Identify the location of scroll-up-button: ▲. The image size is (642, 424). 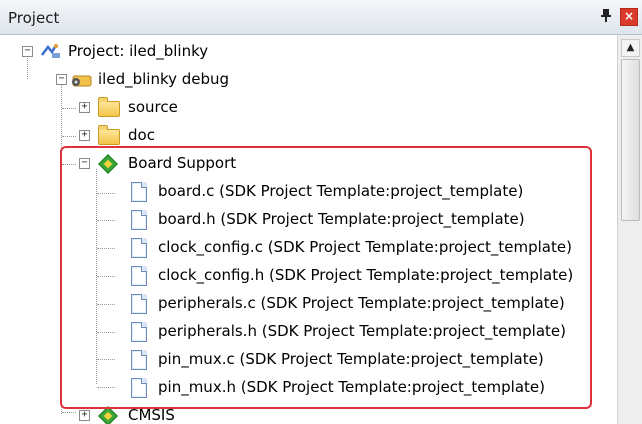
(630, 48).